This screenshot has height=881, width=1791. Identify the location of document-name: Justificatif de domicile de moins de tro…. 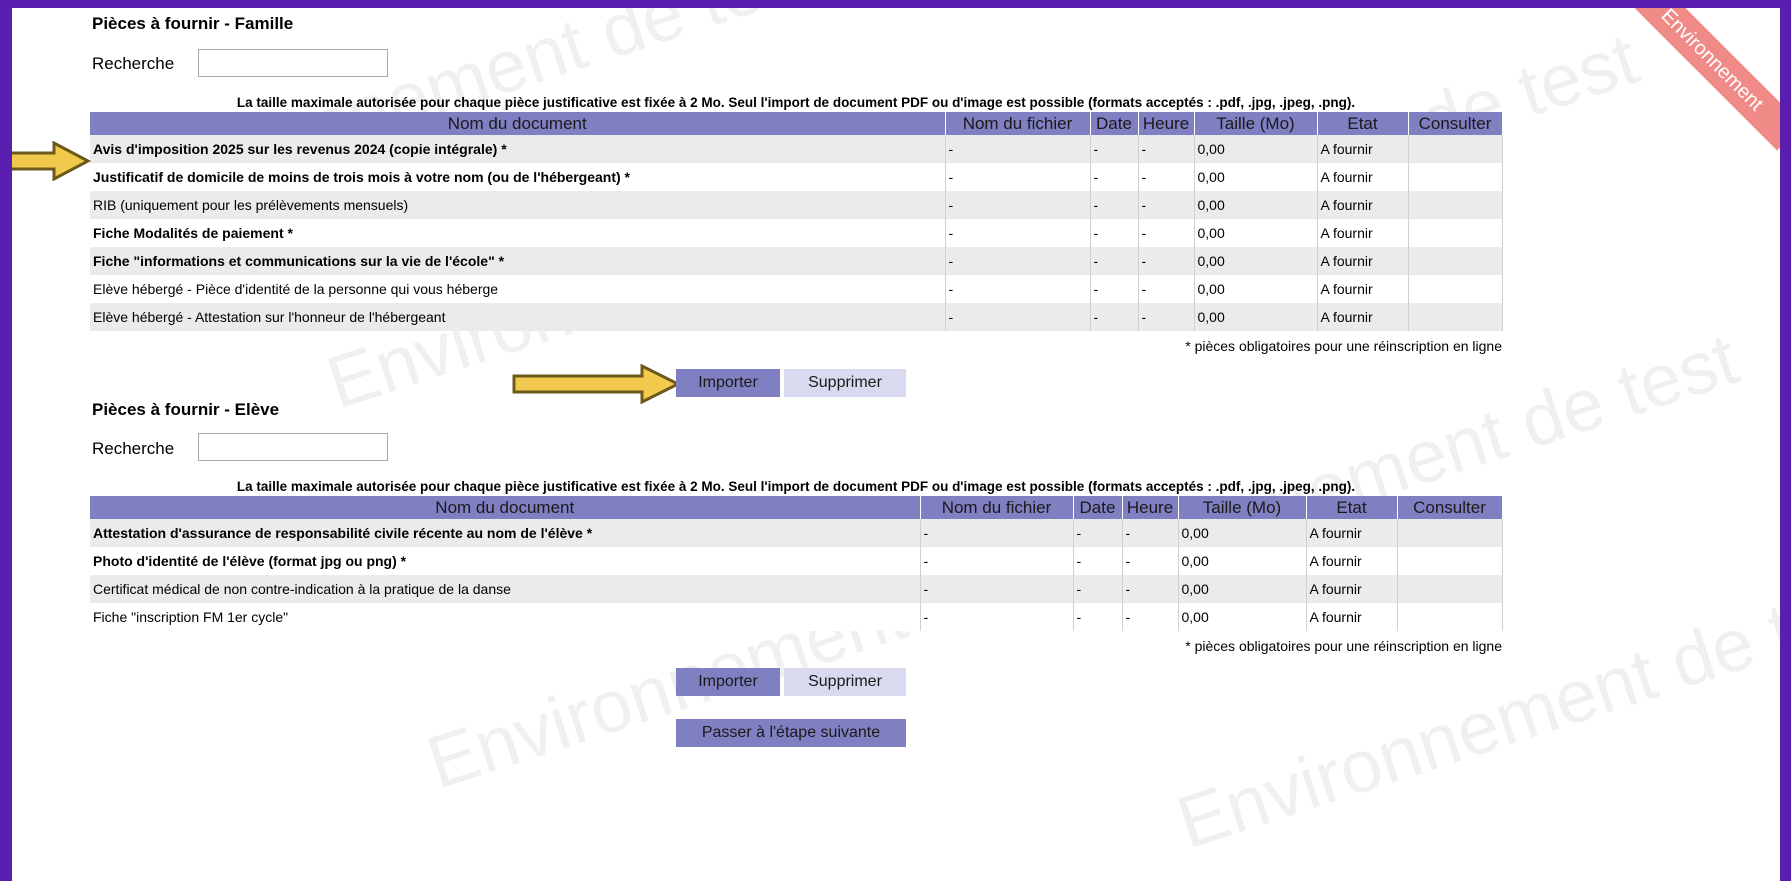
(518, 177).